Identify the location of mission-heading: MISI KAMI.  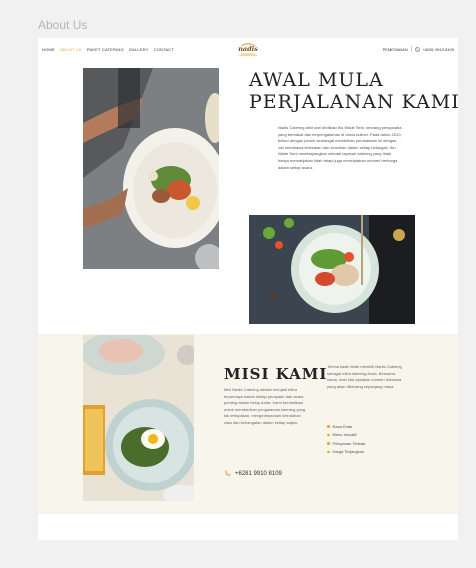
(276, 374).